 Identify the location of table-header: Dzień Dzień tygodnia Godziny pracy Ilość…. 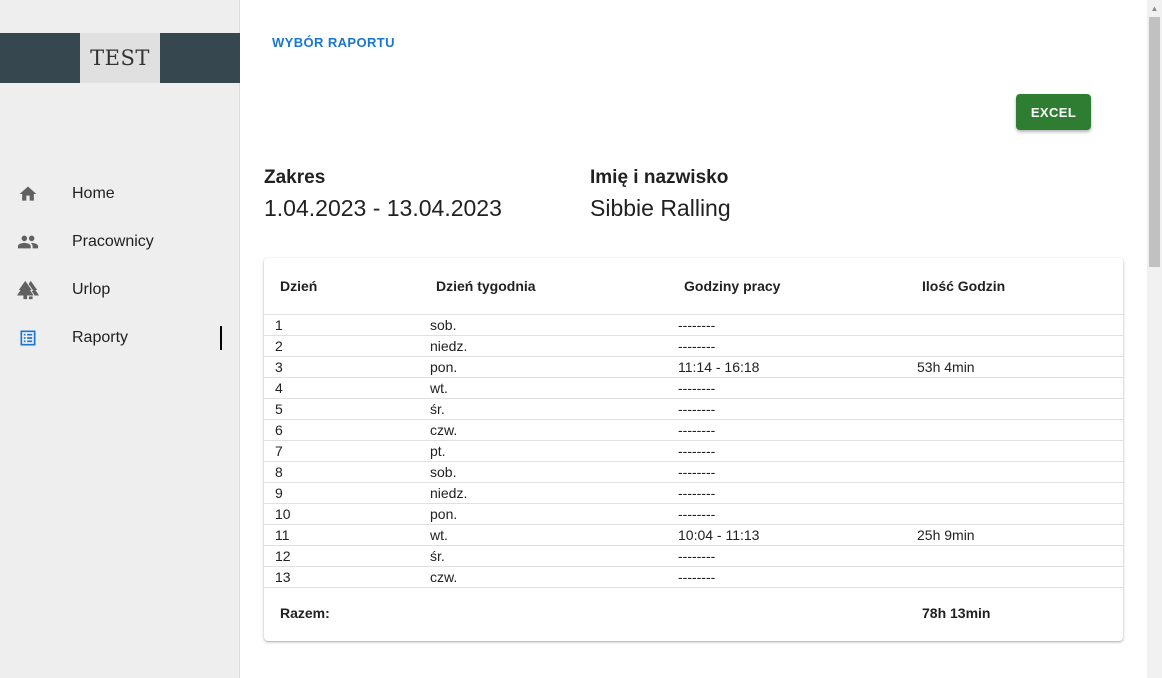
(693, 286).